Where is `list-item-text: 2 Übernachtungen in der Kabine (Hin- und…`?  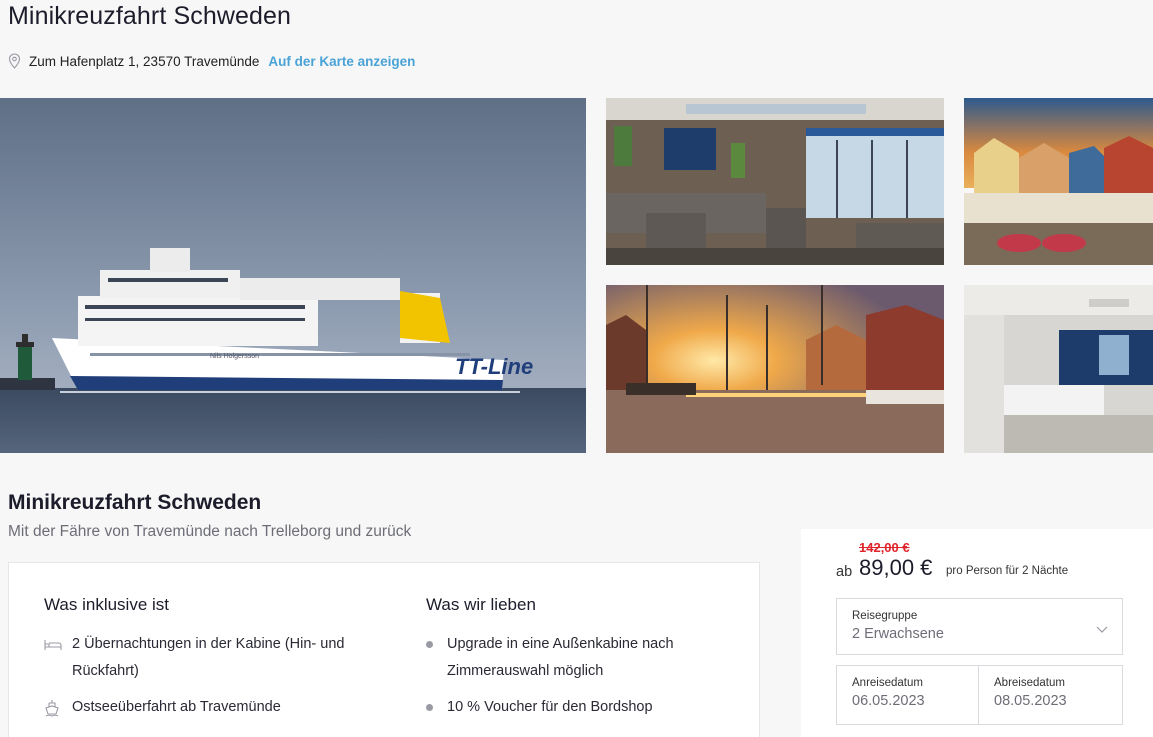
list-item-text: 2 Übernachtungen in der Kabine (Hin- und… is located at coordinates (208, 657).